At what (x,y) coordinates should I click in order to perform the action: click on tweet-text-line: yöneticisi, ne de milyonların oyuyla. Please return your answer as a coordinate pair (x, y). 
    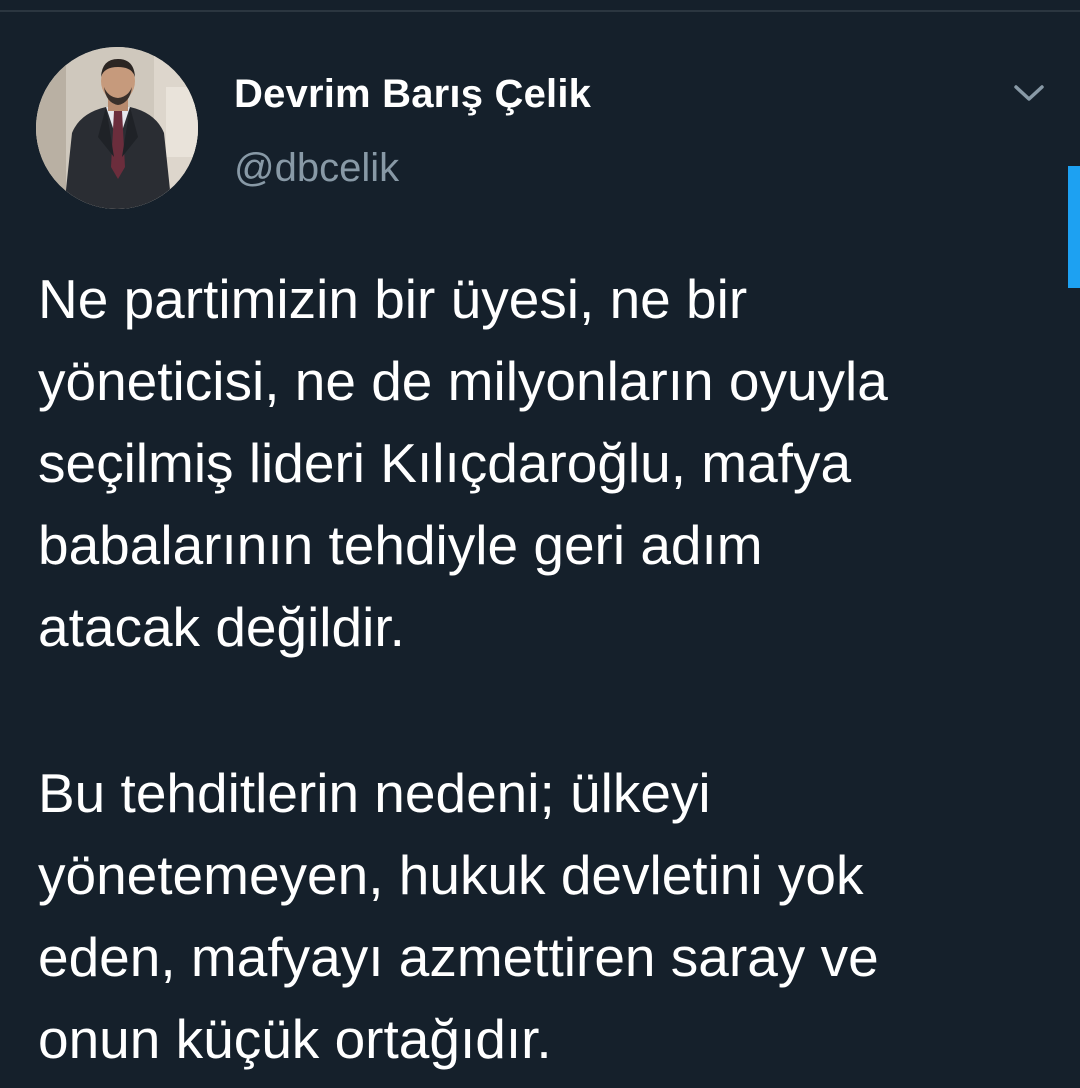
    Looking at the image, I should click on (463, 381).